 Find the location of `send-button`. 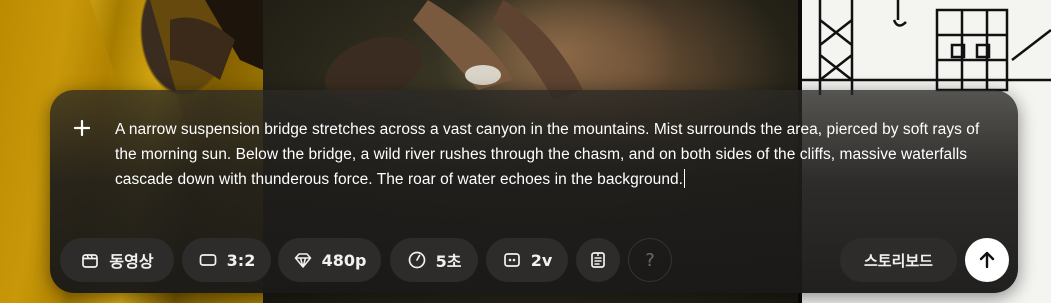

send-button is located at coordinates (987, 260).